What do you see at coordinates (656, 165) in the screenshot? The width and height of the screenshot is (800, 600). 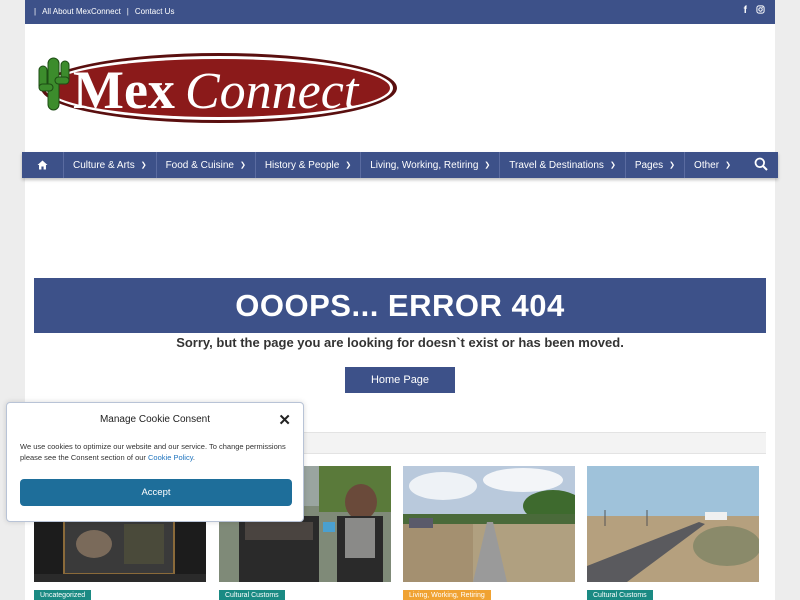 I see `nav-pages: Pages ❯` at bounding box center [656, 165].